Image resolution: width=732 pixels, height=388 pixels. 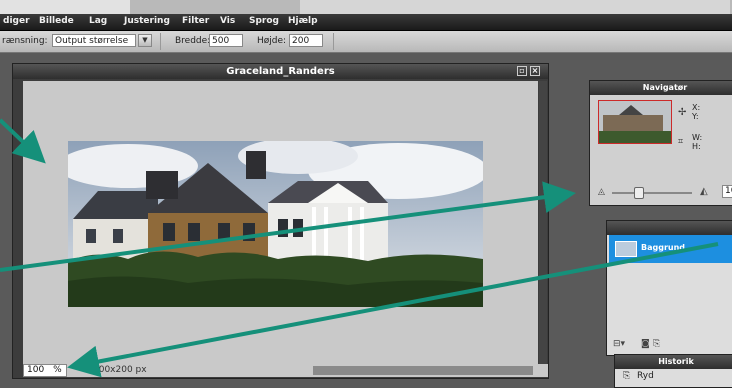 What do you see at coordinates (695, 116) in the screenshot?
I see `y-label: Y:` at bounding box center [695, 116].